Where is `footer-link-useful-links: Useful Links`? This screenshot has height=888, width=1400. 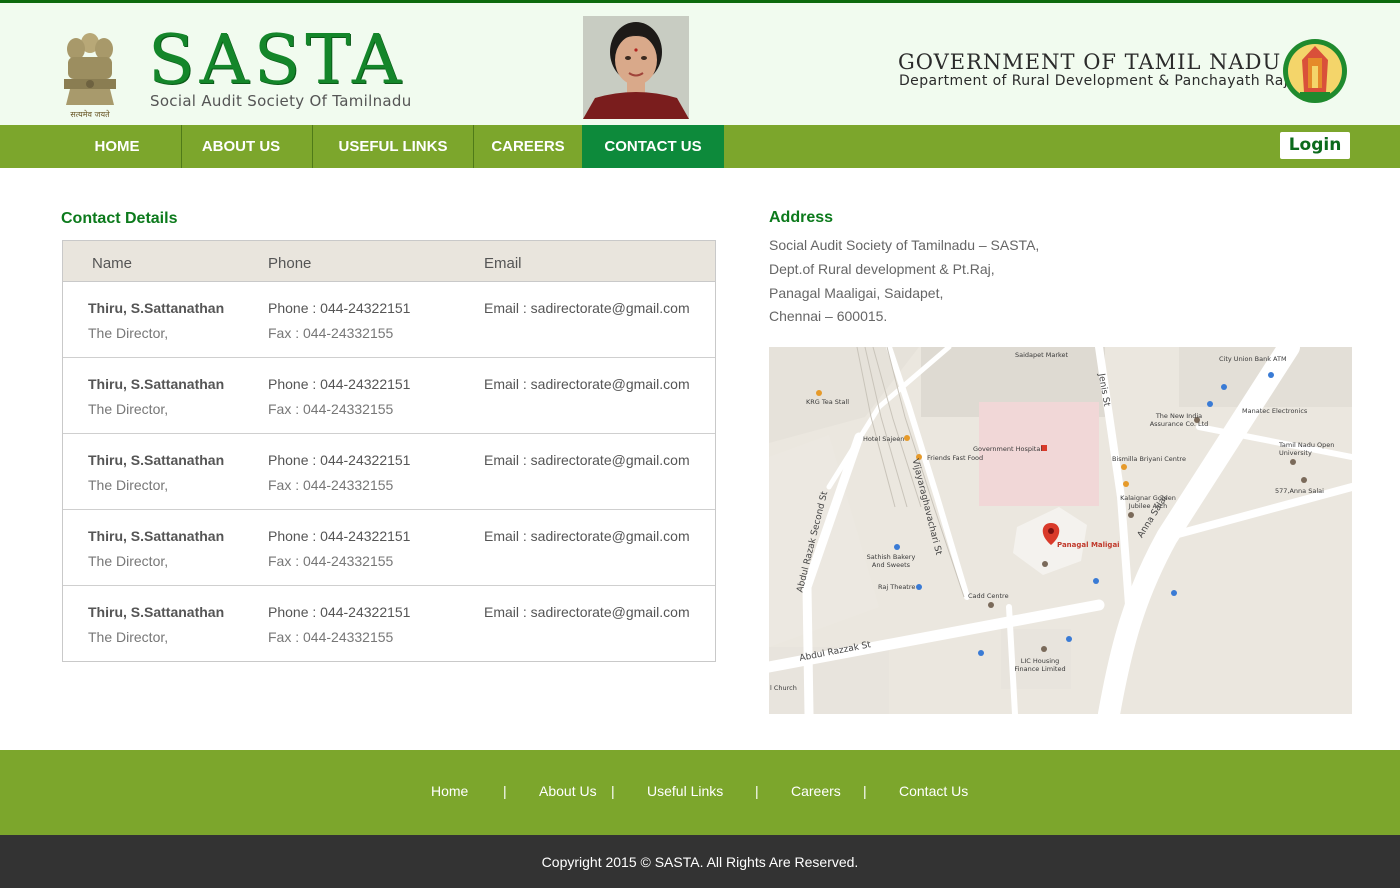
footer-link-useful-links: Useful Links is located at coordinates (685, 791).